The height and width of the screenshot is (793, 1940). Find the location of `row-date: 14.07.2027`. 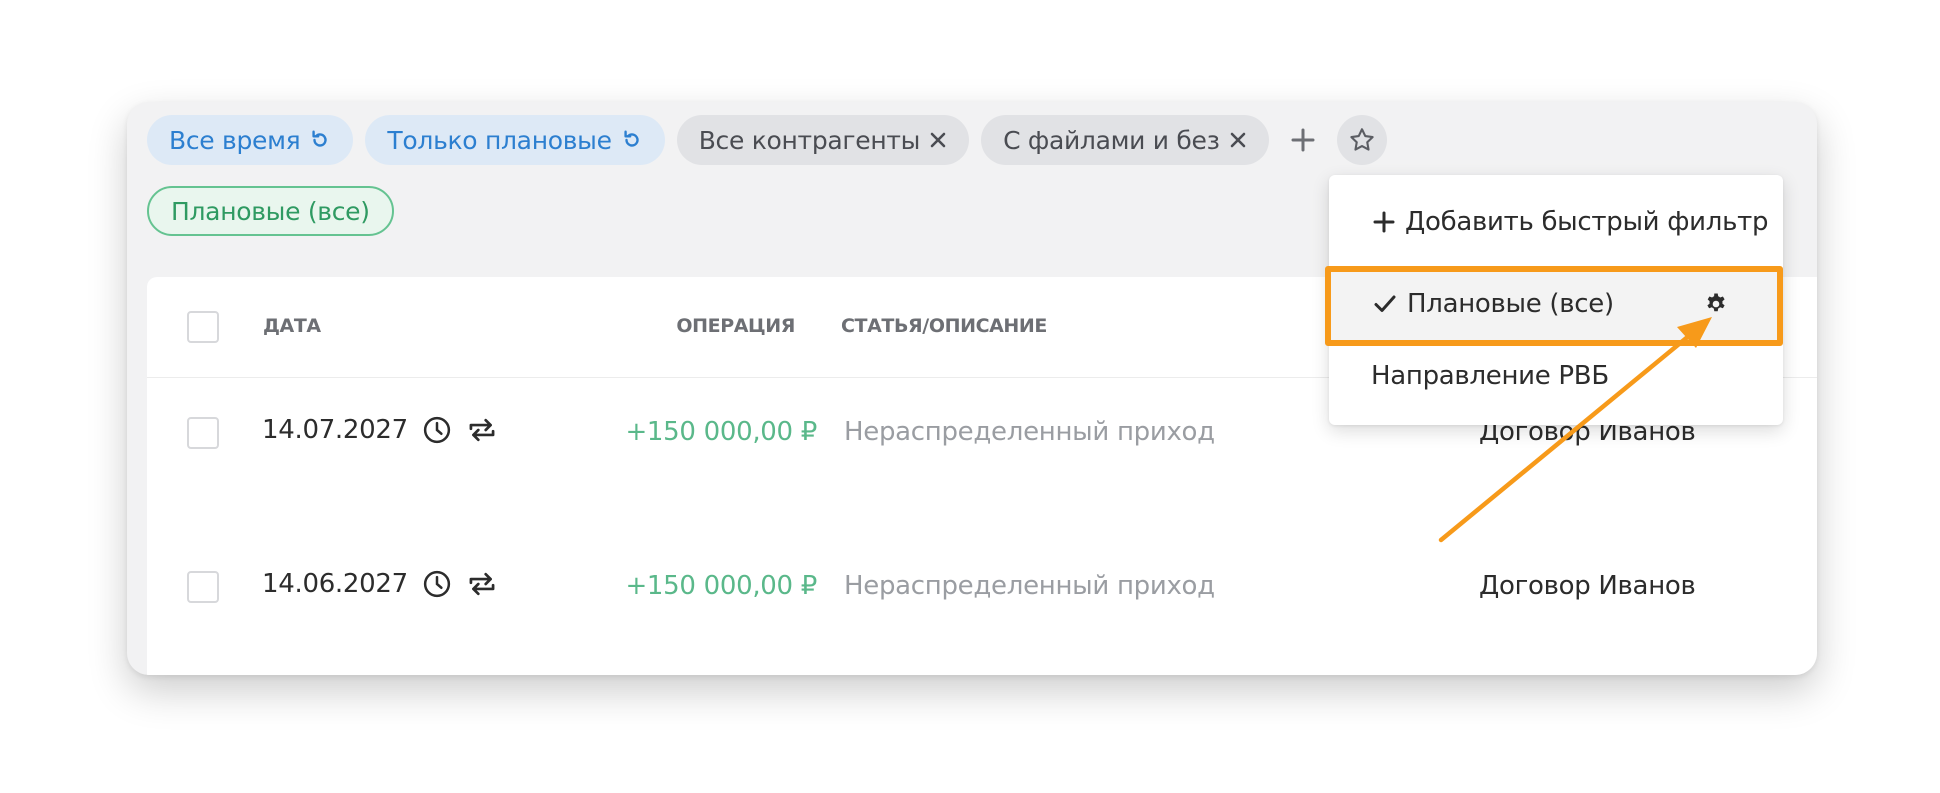

row-date: 14.07.2027 is located at coordinates (380, 430).